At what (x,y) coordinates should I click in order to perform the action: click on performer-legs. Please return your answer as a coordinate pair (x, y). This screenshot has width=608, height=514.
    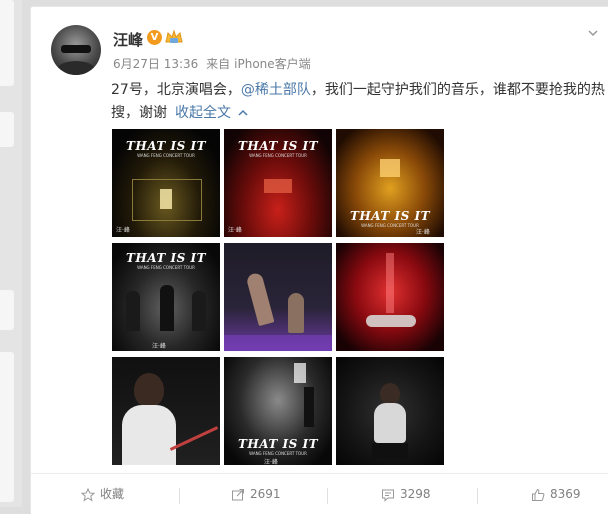
    Looking at the image, I should click on (390, 451).